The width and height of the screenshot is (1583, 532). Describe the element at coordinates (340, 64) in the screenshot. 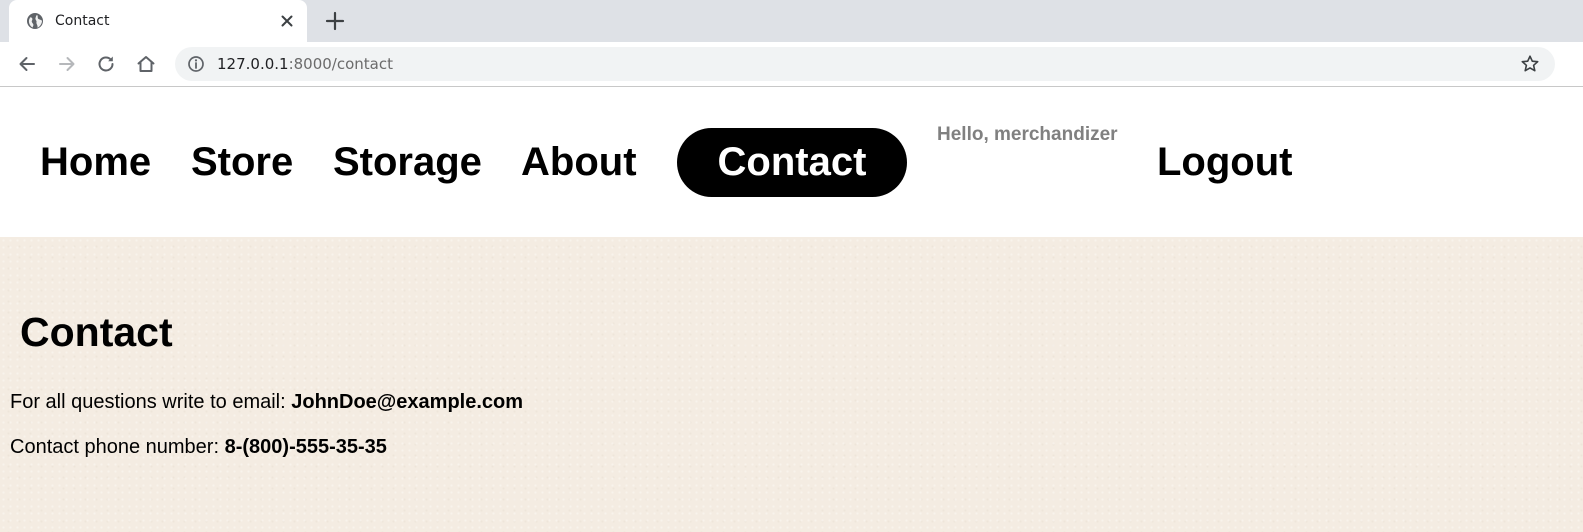

I see `url-path: :8000/contact` at that location.